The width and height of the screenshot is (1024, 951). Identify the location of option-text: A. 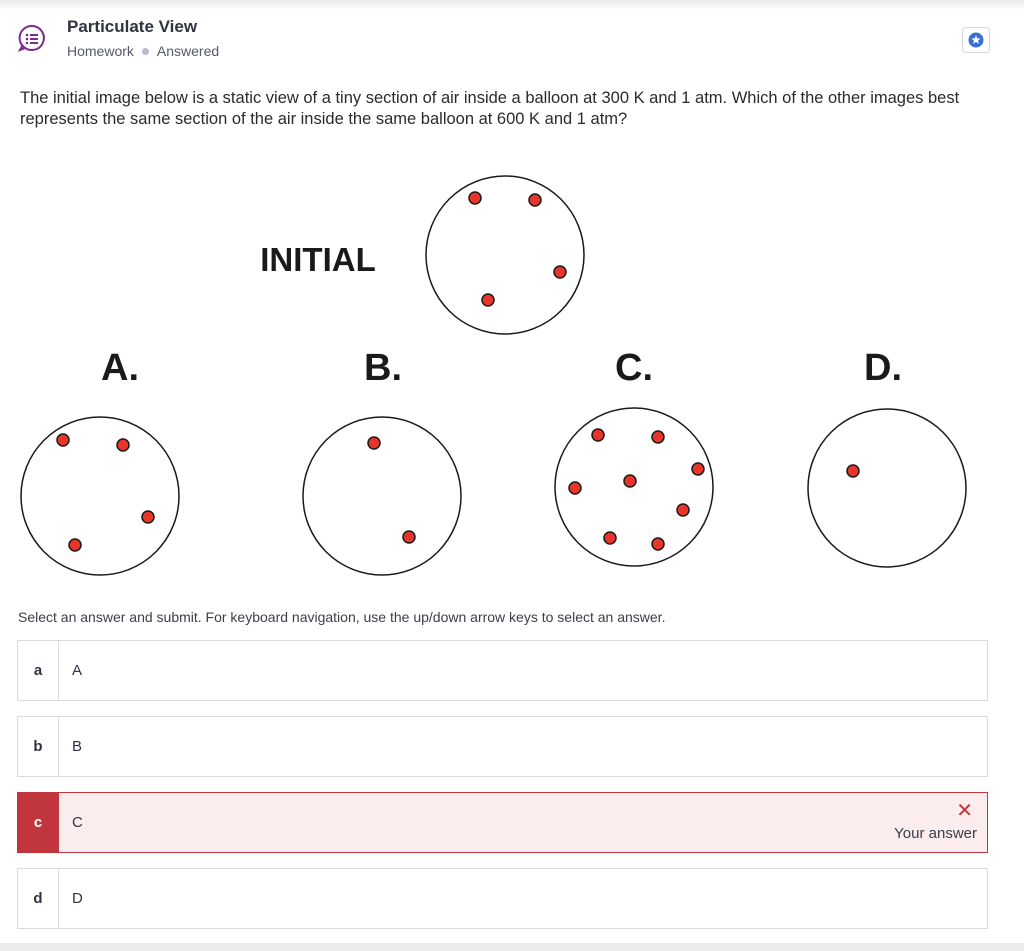
(77, 670).